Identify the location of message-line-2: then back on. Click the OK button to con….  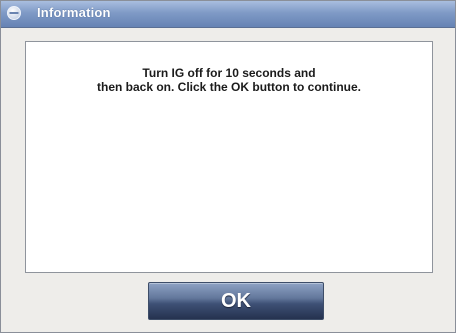
(229, 87).